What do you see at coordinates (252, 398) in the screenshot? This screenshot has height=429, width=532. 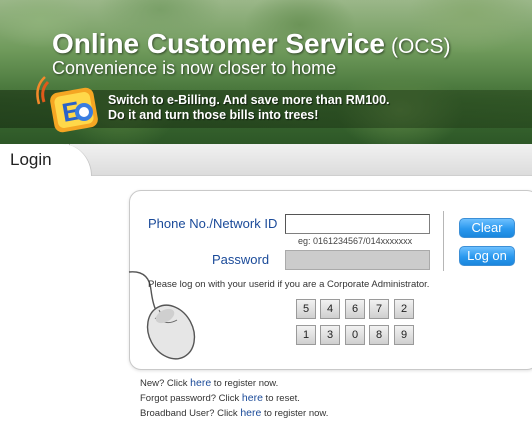 I see `forgot-password-link: here` at bounding box center [252, 398].